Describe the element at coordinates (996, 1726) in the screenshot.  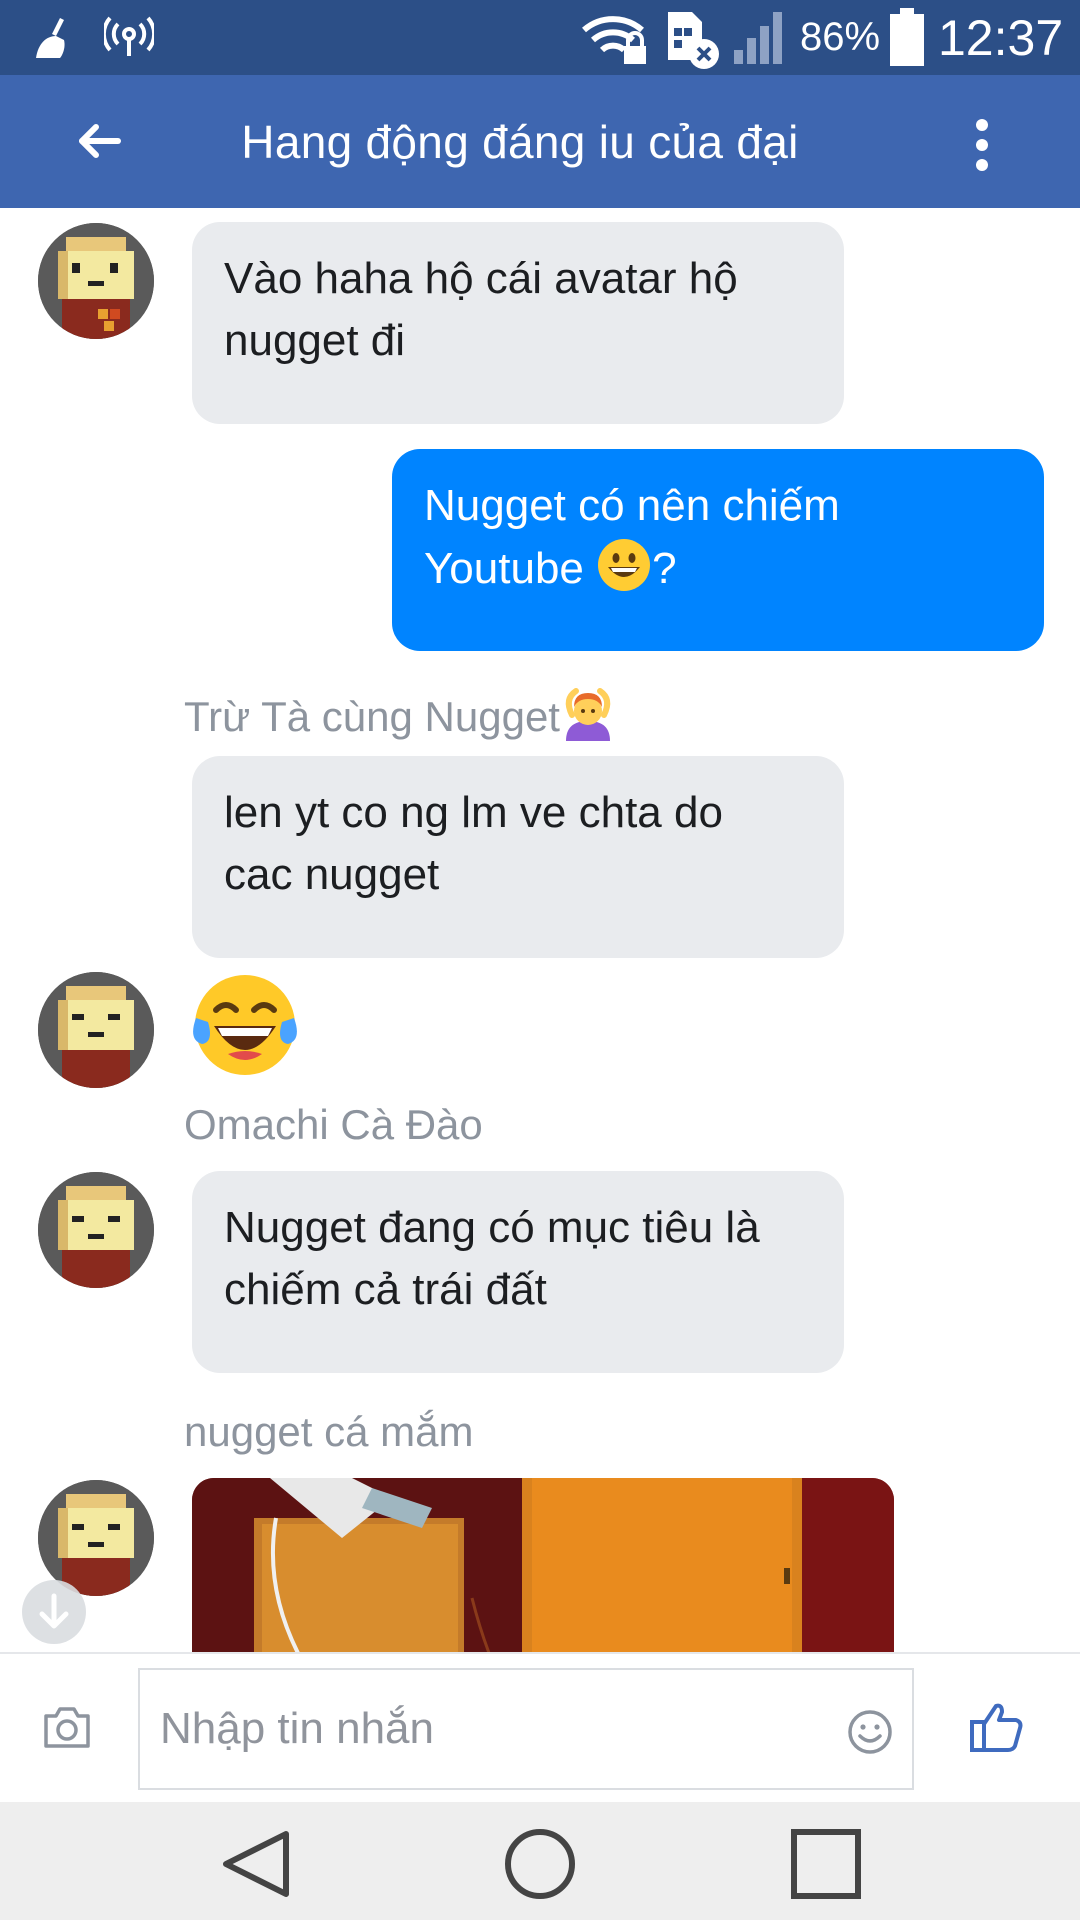
I see `thumbs-up-icon` at that location.